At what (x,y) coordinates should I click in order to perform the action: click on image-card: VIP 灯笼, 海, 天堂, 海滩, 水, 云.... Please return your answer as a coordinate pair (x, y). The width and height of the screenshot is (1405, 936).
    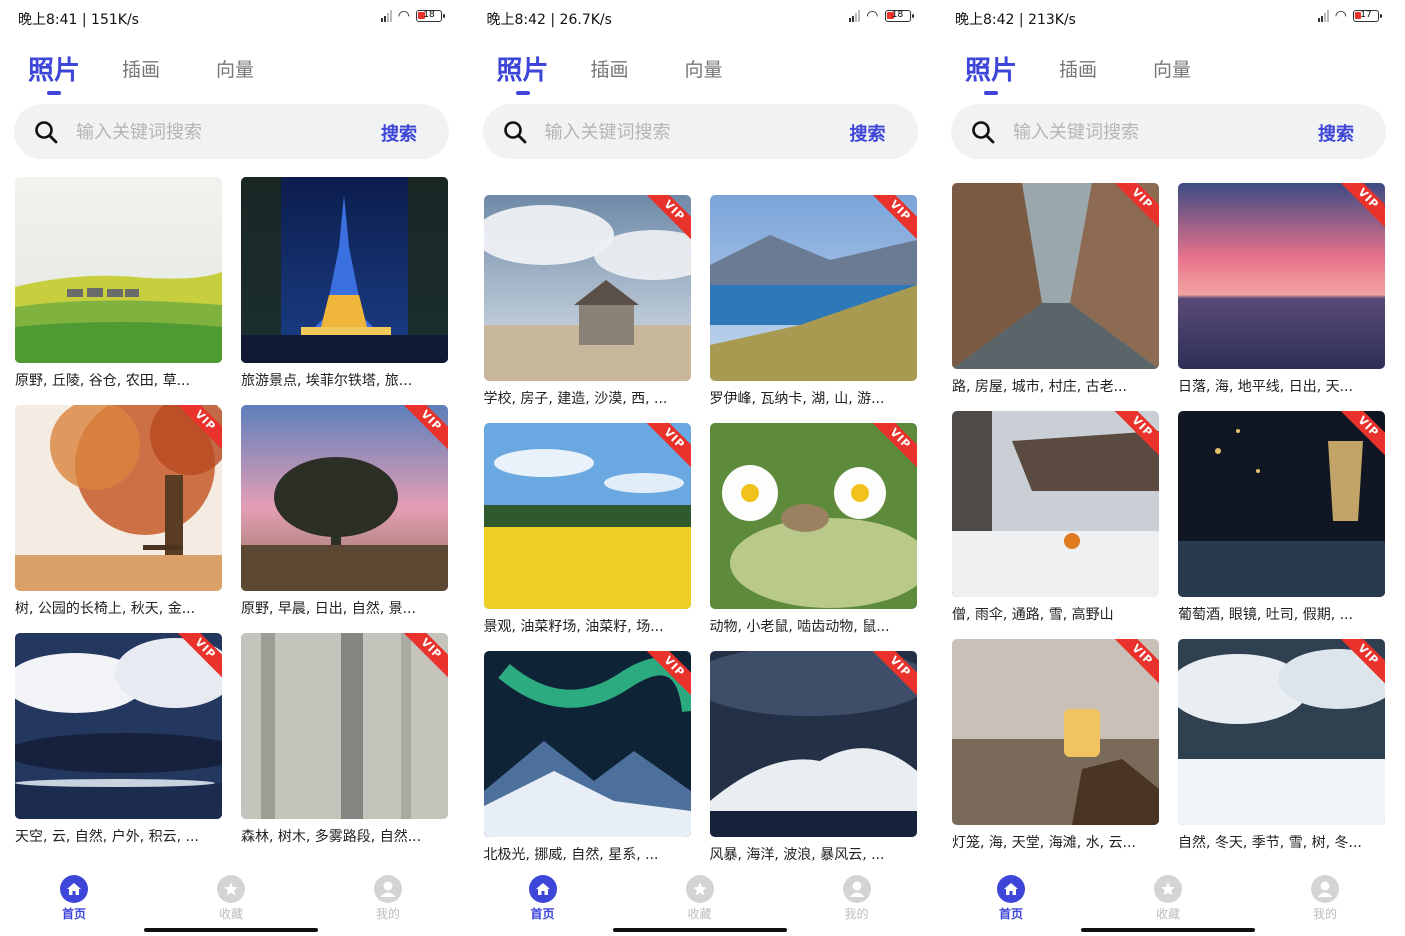
    Looking at the image, I should click on (1055, 746).